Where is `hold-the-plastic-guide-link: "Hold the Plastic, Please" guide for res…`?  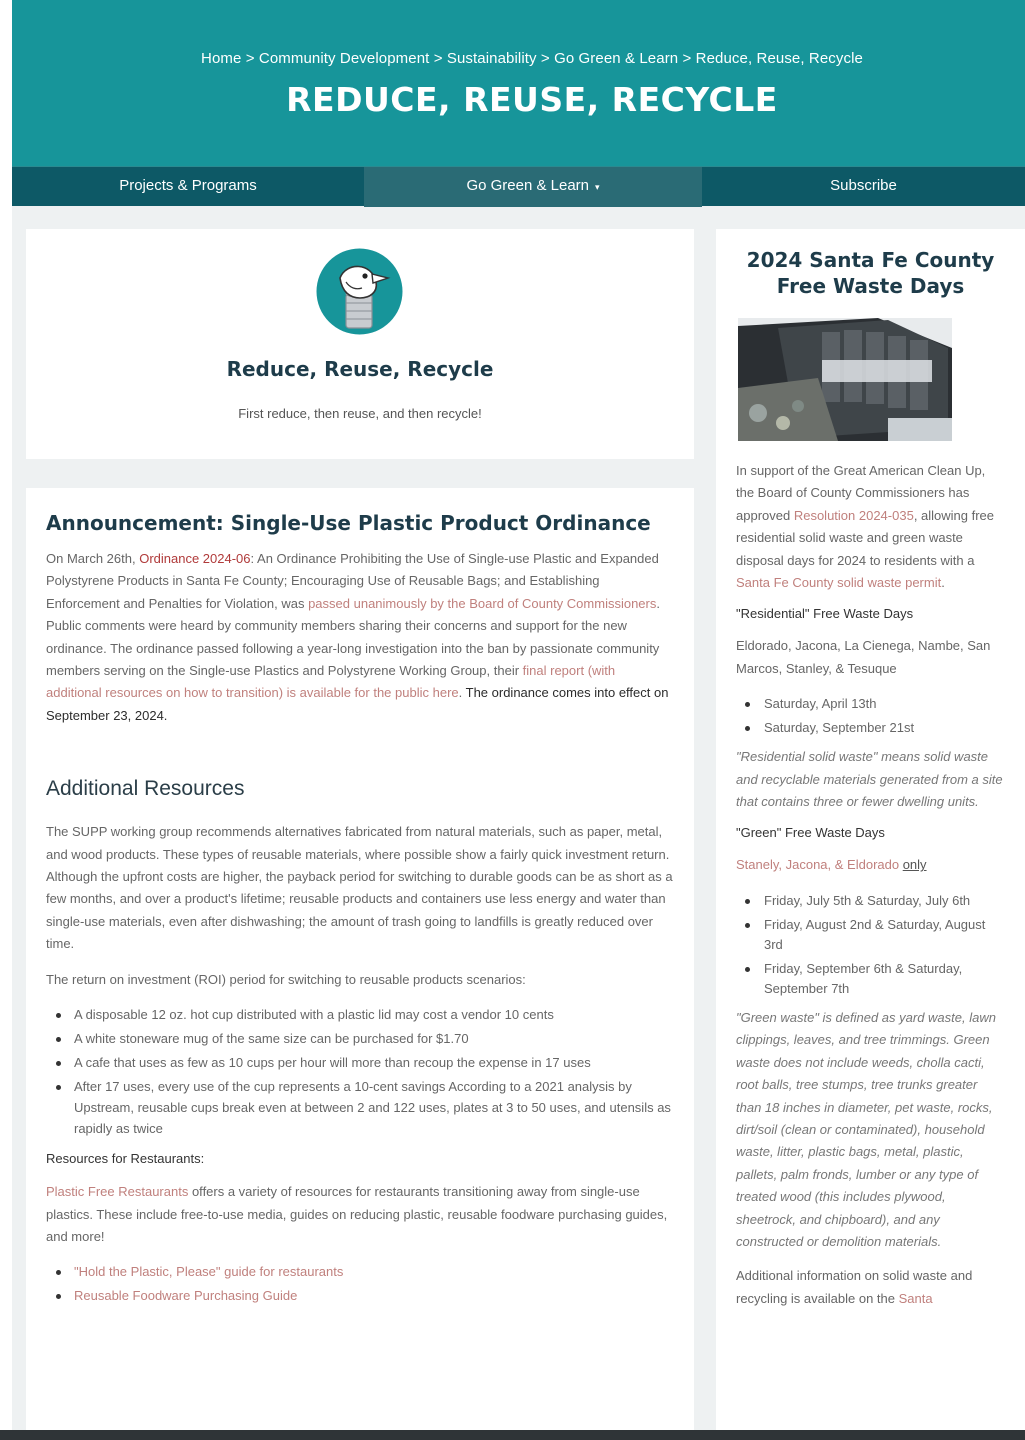
hold-the-plastic-guide-link: "Hold the Plastic, Please" guide for res… is located at coordinates (208, 1271).